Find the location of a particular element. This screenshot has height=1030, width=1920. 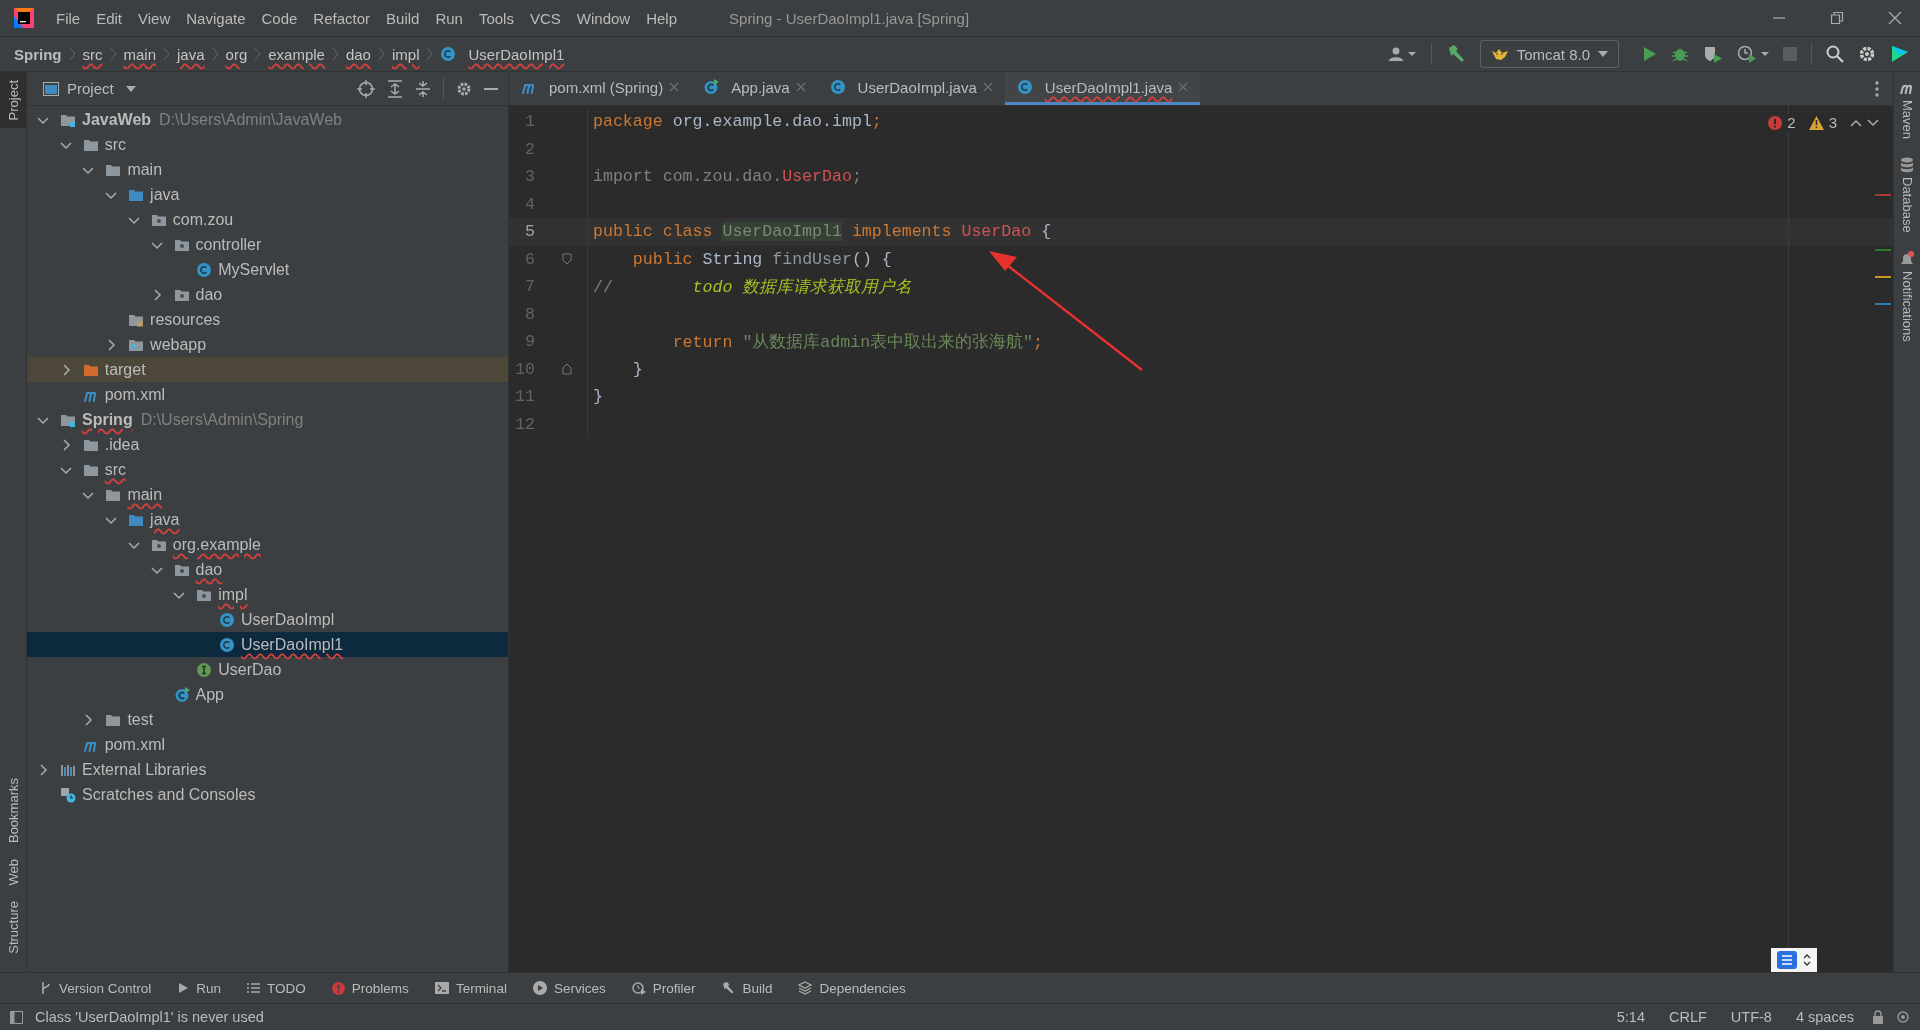

error-icon is located at coordinates (1775, 122).